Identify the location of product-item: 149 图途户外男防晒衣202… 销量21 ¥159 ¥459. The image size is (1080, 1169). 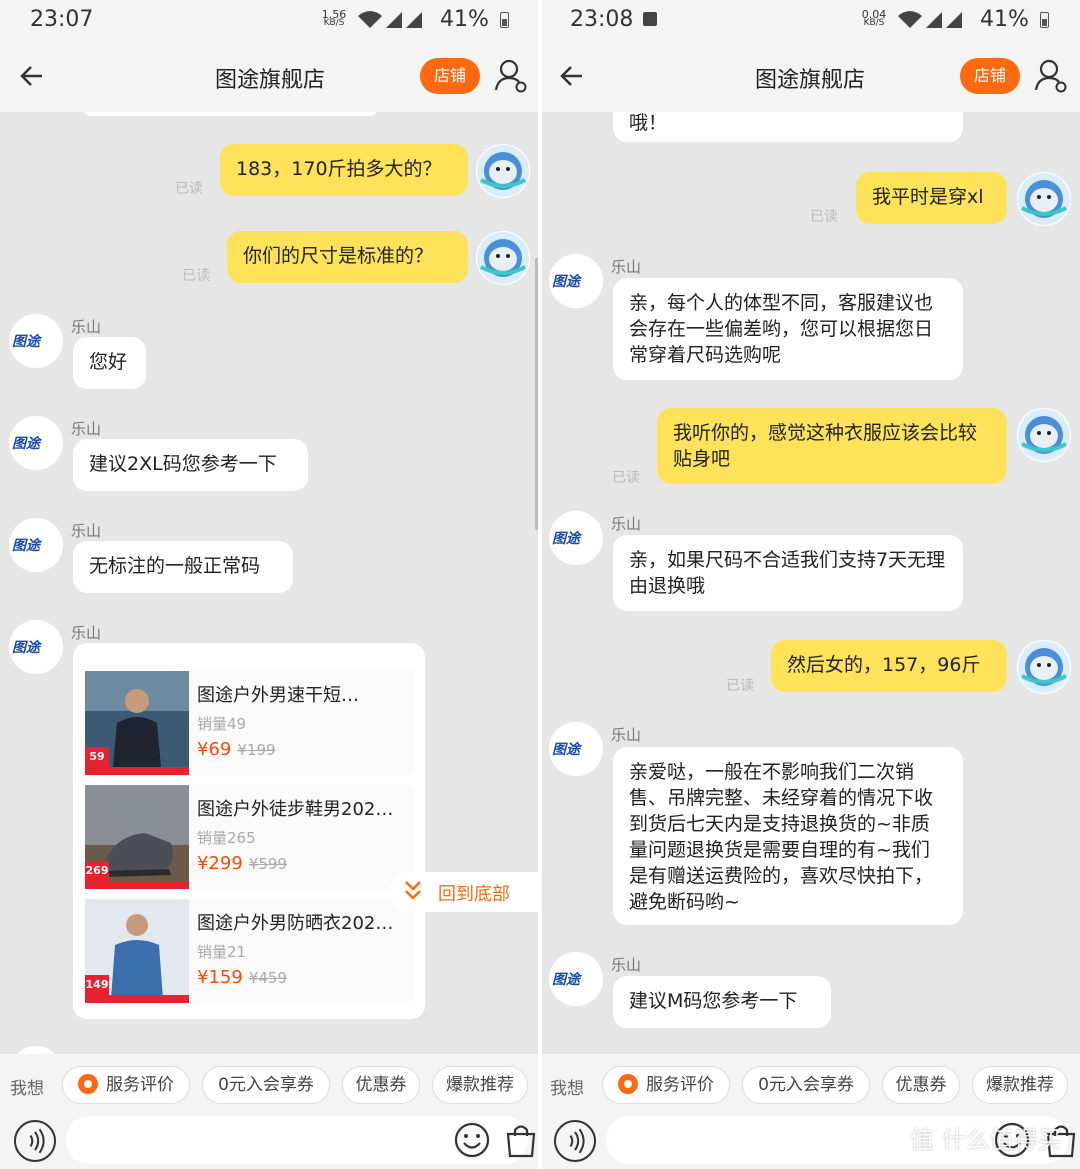
(249, 951).